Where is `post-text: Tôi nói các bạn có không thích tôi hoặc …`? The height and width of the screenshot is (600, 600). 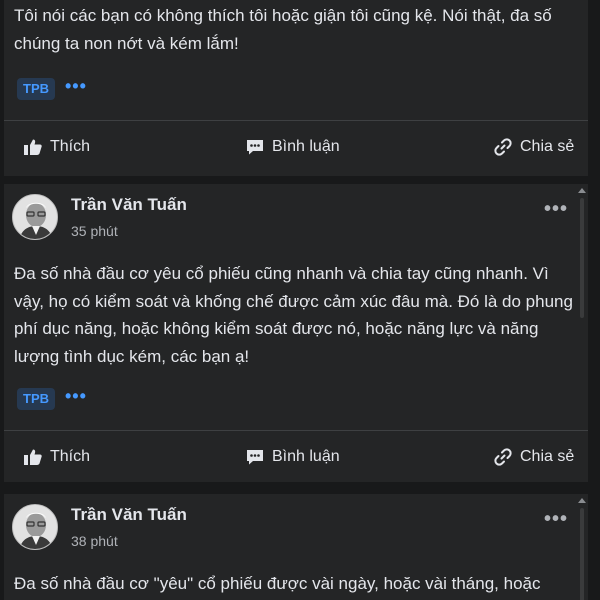
post-text: Tôi nói các bạn có không thích tôi hoặc … is located at coordinates (283, 29).